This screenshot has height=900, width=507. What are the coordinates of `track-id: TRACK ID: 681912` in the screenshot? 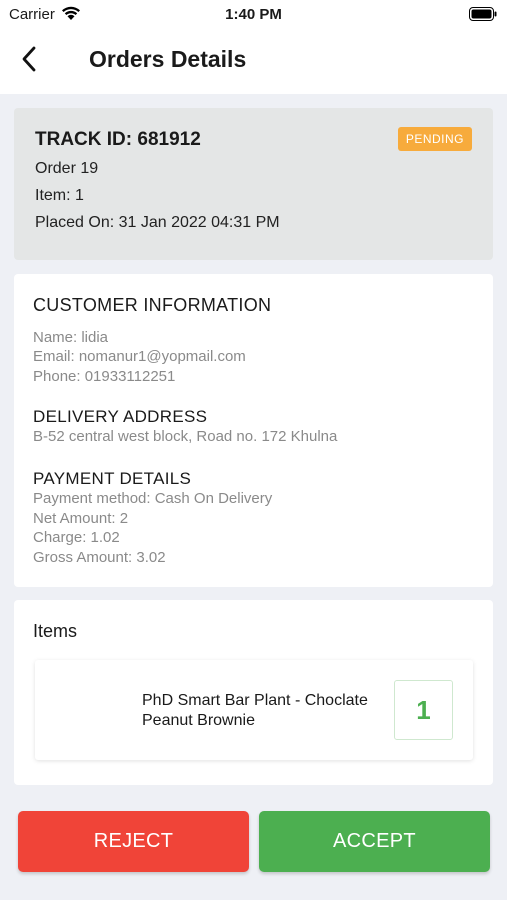 It's located at (118, 139).